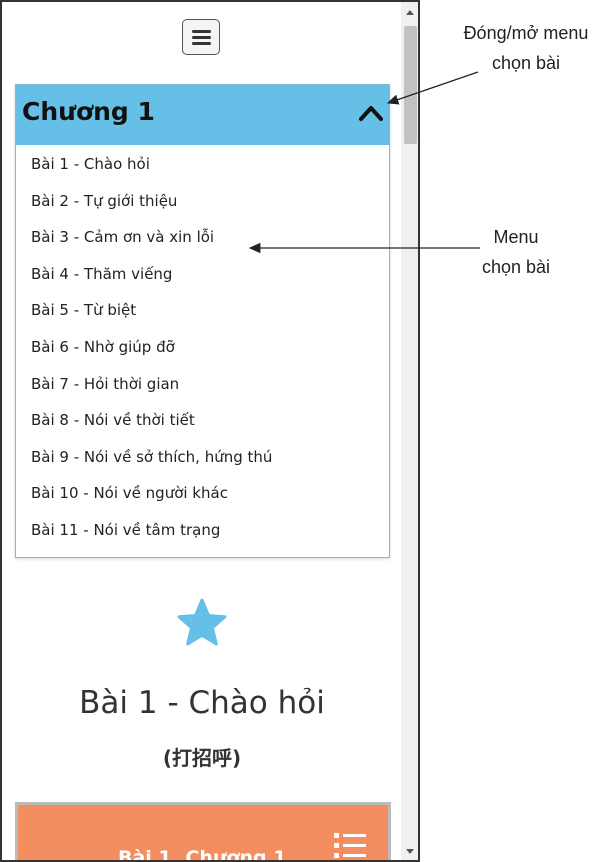  I want to click on lesson-item: Bài 11 - Nói về tâm trạng, so click(151, 533).